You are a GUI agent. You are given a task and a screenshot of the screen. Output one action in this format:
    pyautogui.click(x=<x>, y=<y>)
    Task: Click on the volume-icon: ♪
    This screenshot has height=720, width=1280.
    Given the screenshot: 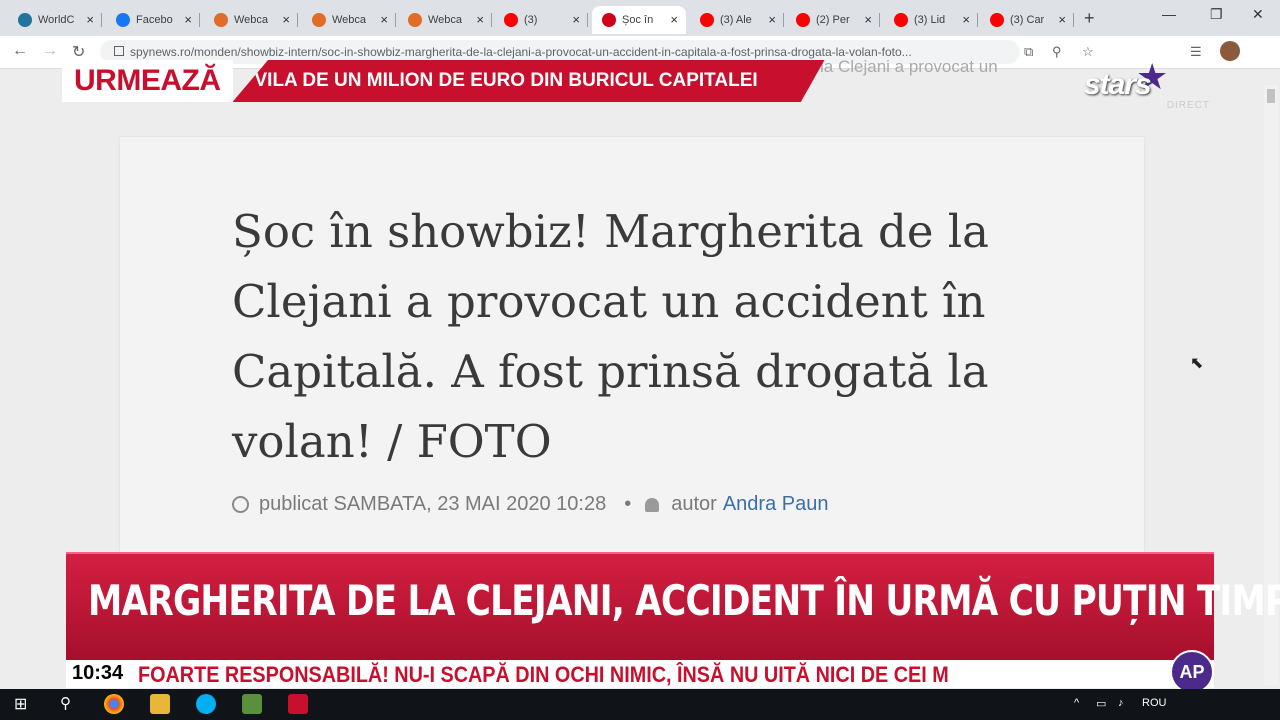 What is the action you would take?
    pyautogui.click(x=1121, y=703)
    